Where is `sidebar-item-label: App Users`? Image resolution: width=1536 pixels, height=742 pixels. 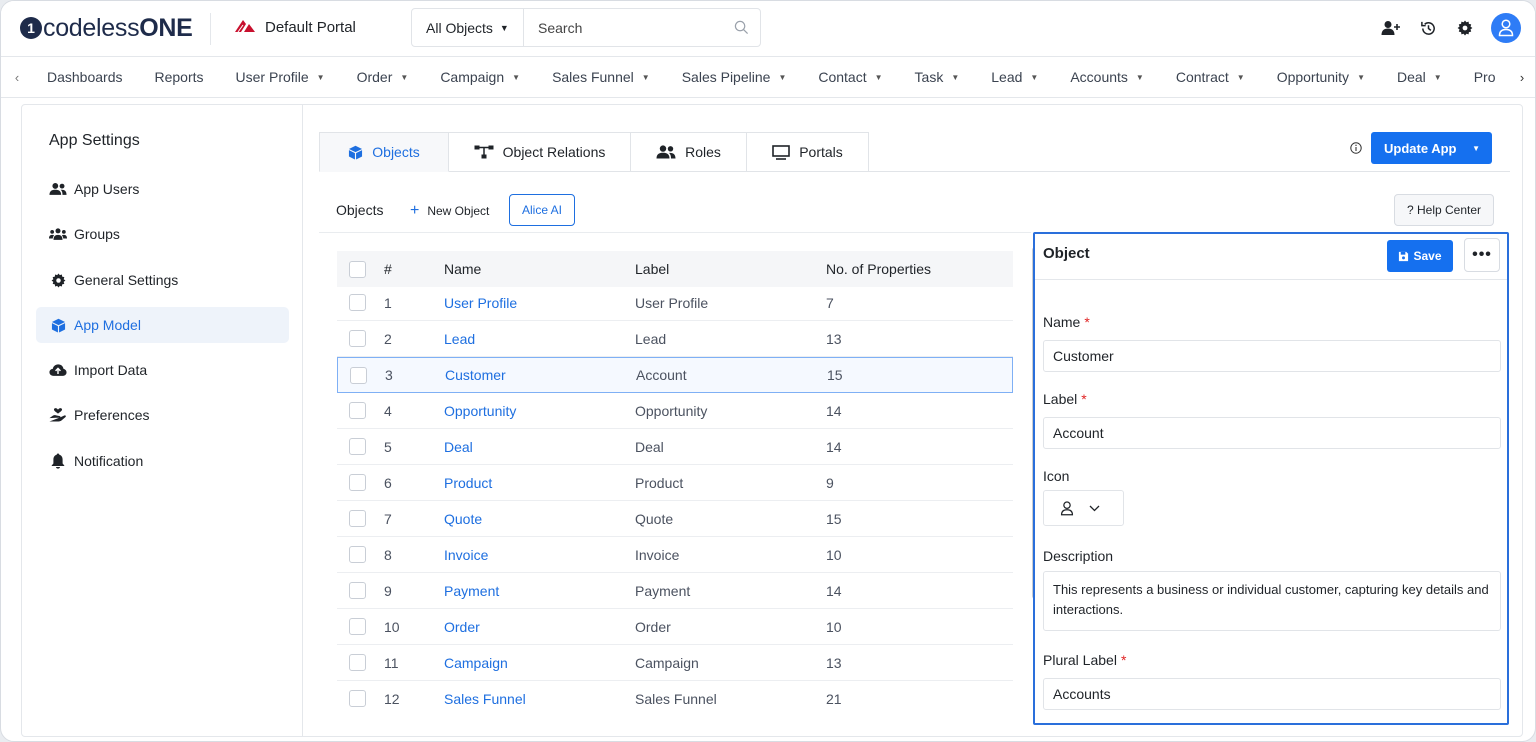 sidebar-item-label: App Users is located at coordinates (107, 189).